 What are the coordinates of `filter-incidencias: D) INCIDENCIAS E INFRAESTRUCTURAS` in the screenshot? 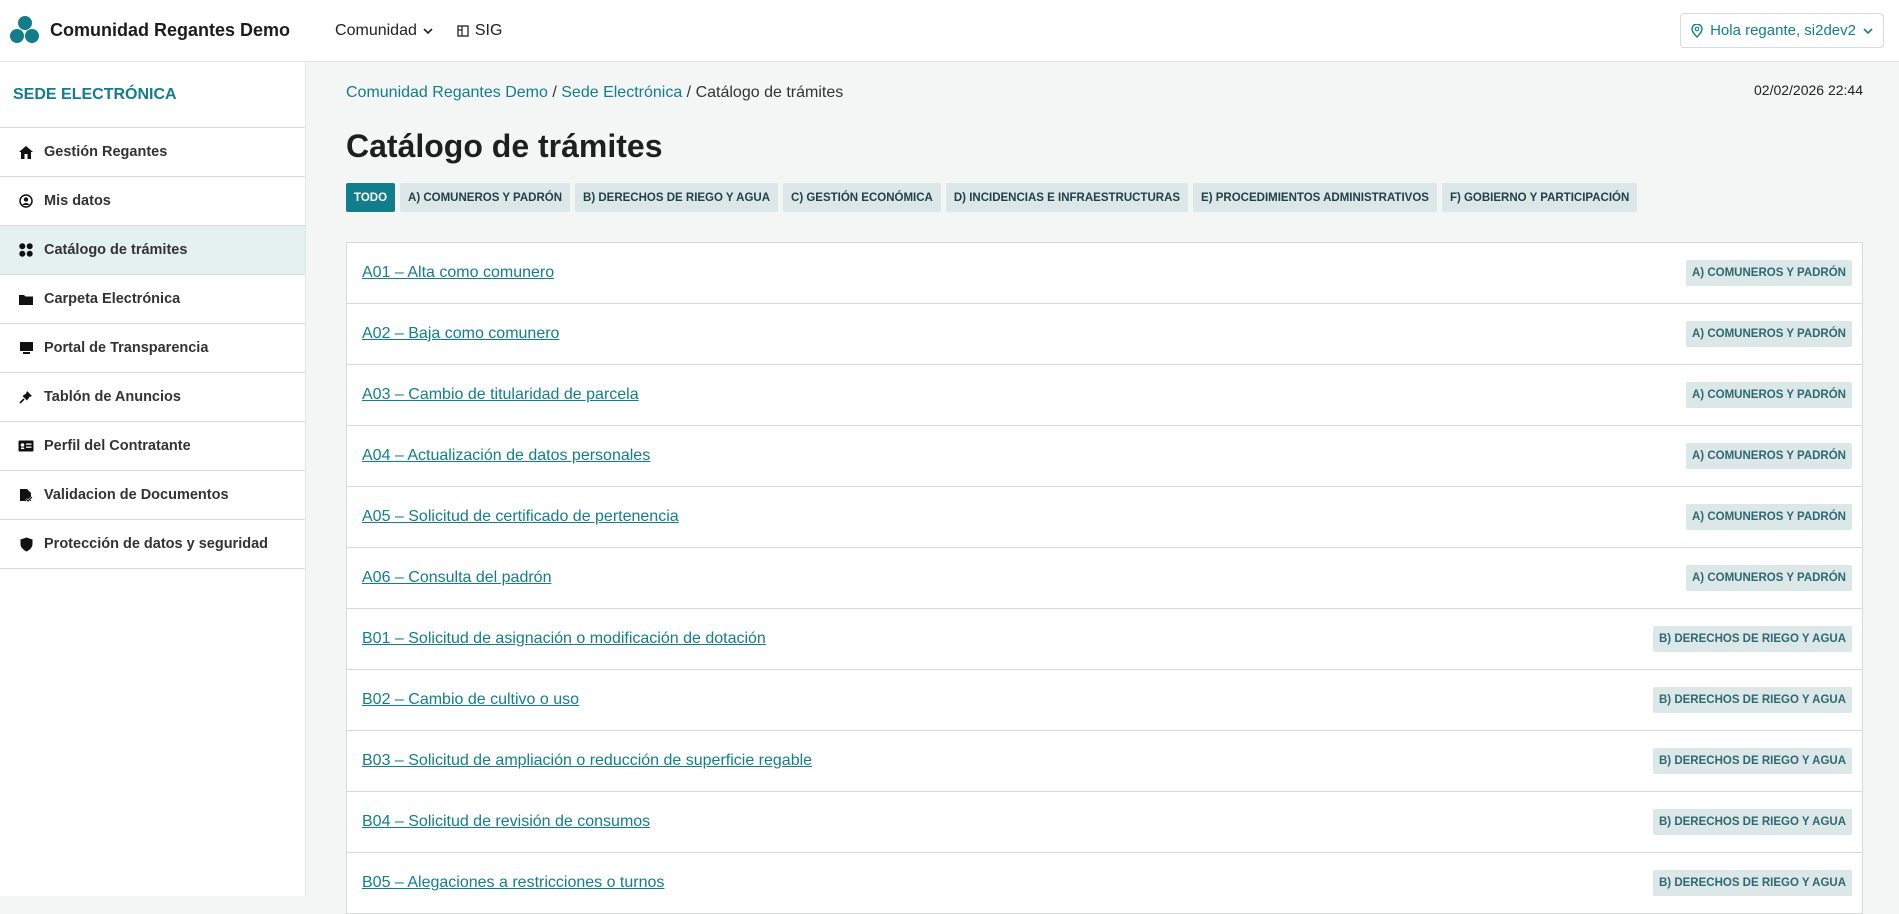 It's located at (1067, 197).